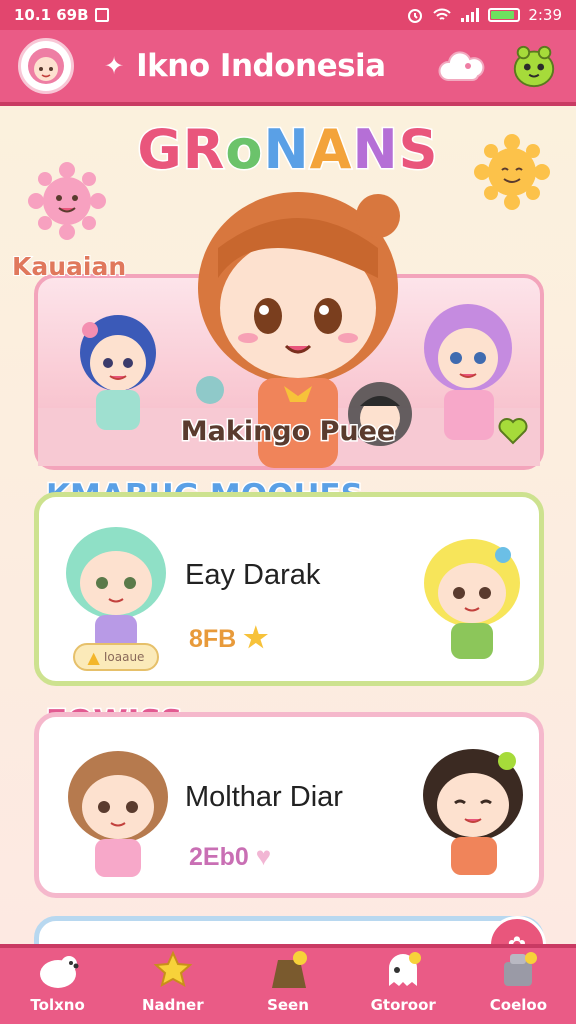  Describe the element at coordinates (51, 15) in the screenshot. I see `status-time-left: 10.1 69B` at that location.